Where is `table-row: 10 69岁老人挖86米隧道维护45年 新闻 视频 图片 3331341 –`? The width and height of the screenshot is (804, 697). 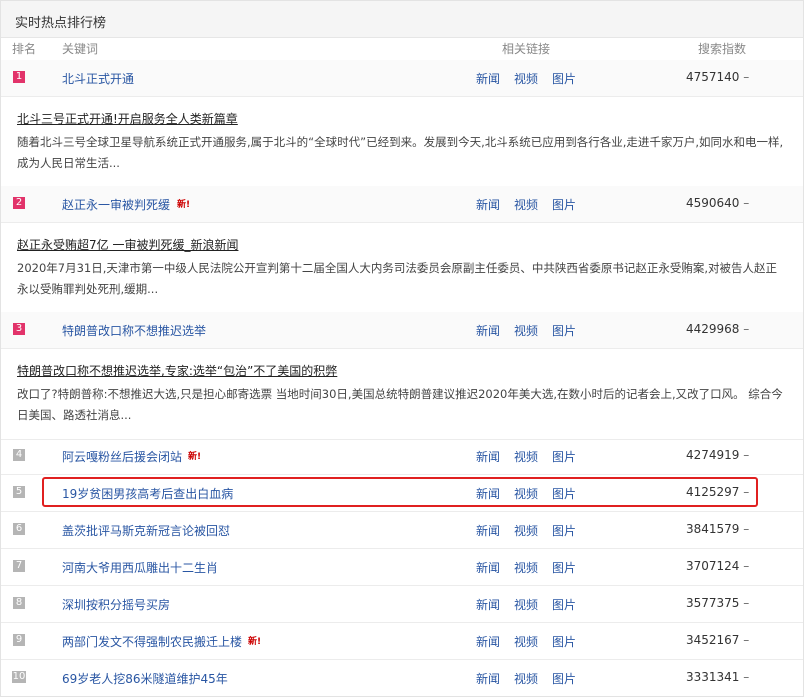 table-row: 10 69岁老人挖86米隧道维护45年 新闻 视频 图片 3331341 – is located at coordinates (402, 678).